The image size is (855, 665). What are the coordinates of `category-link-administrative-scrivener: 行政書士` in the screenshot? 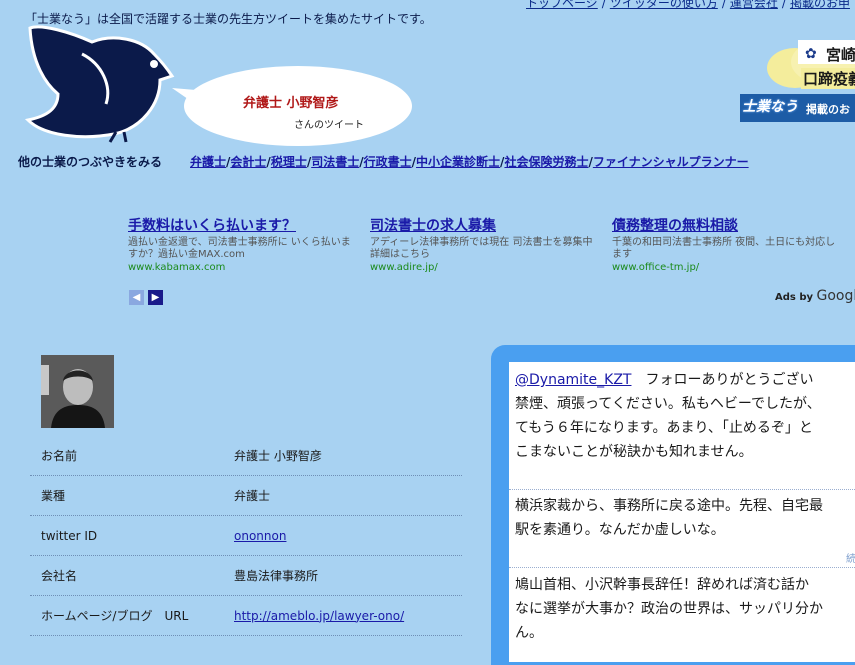 It's located at (388, 162).